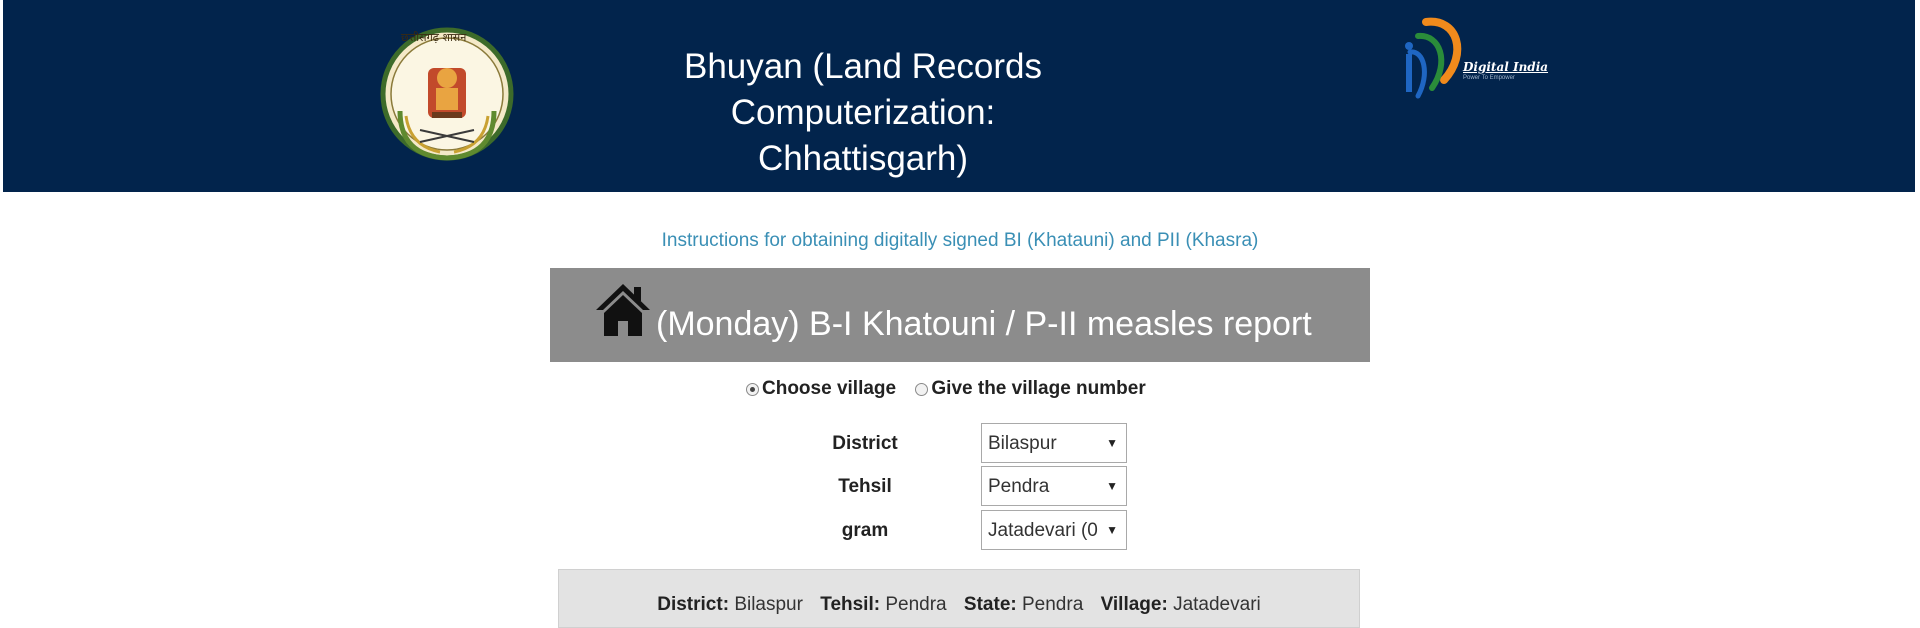 This screenshot has height=628, width=1920. I want to click on summary-village-label: Village:, so click(1134, 604).